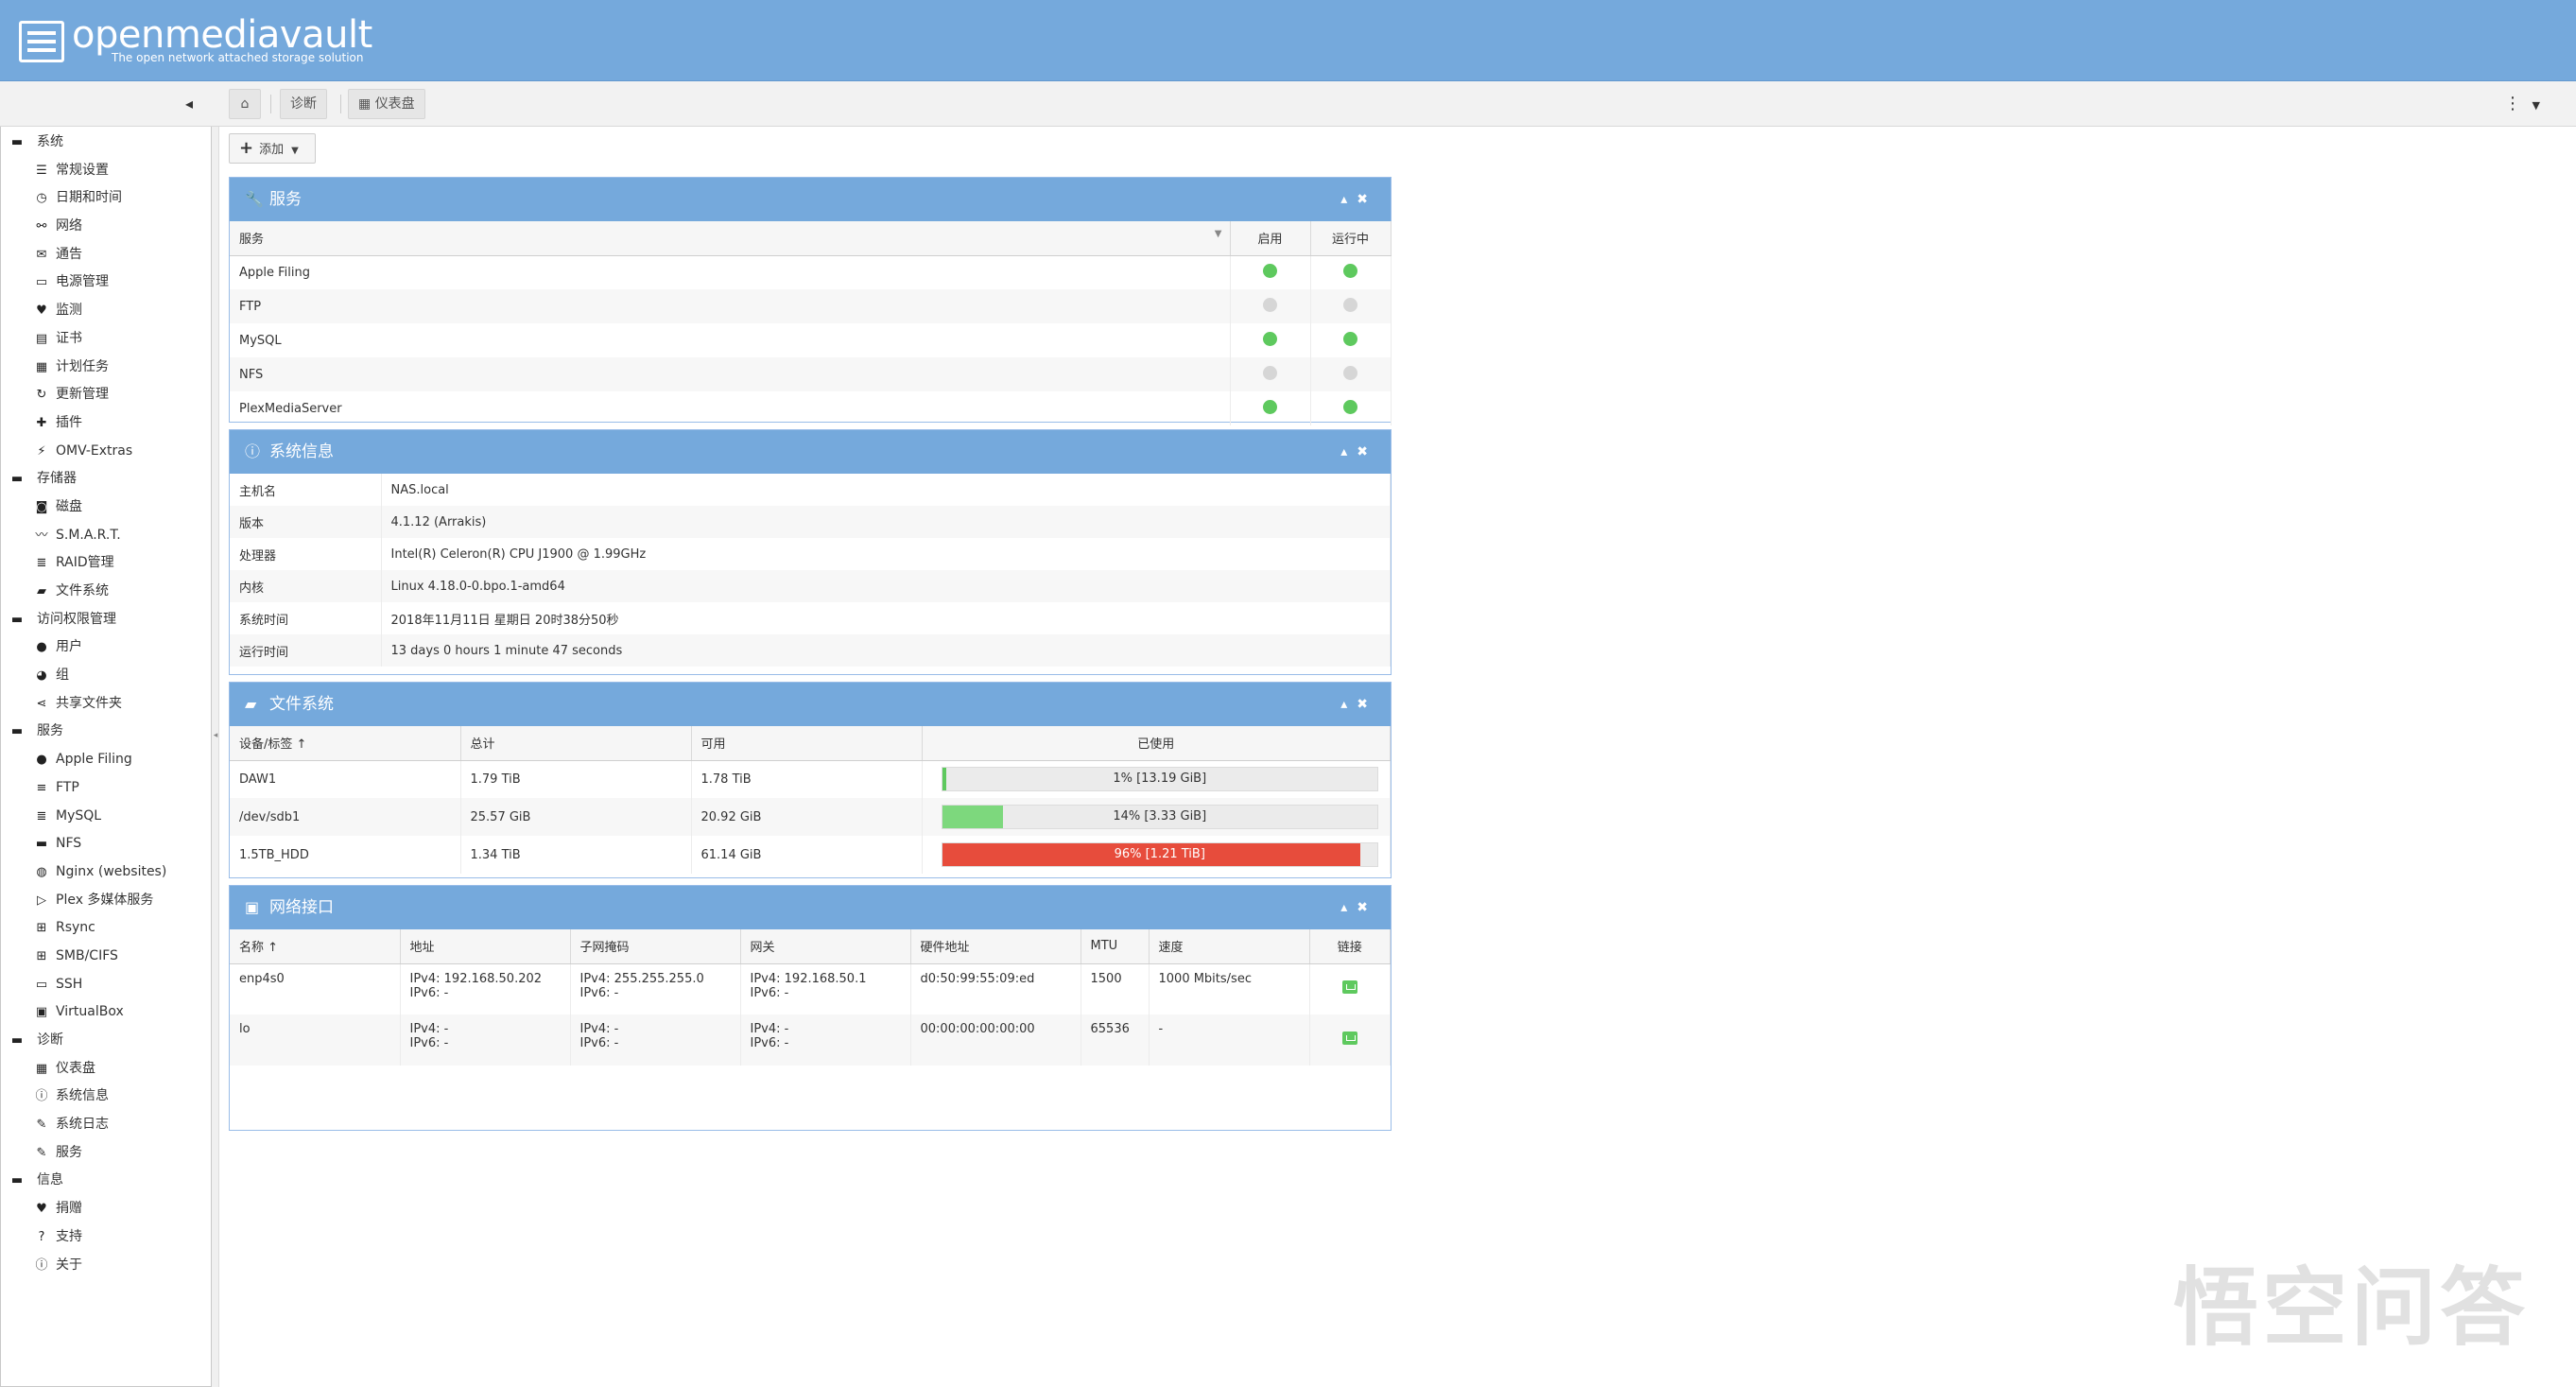 This screenshot has height=1387, width=2576. I want to click on sidebar-item: ✚ 插件, so click(106, 423).